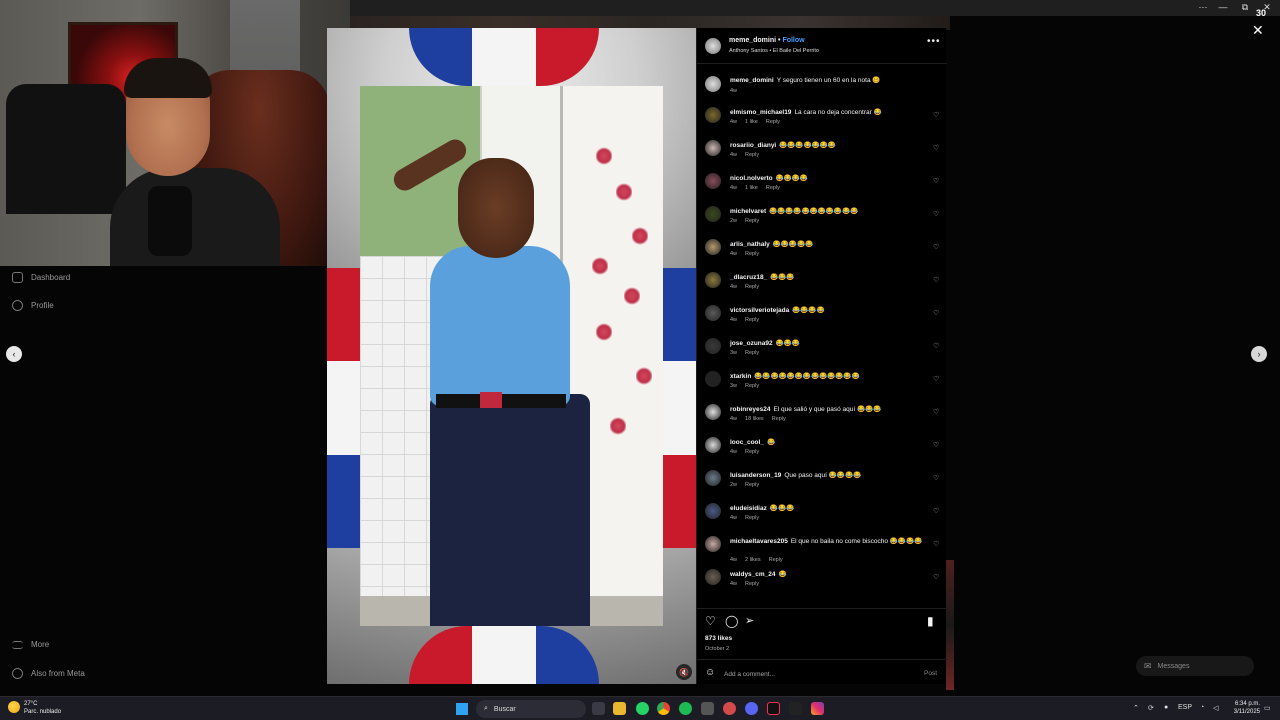 This screenshot has height=720, width=1280. Describe the element at coordinates (748, 211) in the screenshot. I see `comment-username: michelvaret` at that location.